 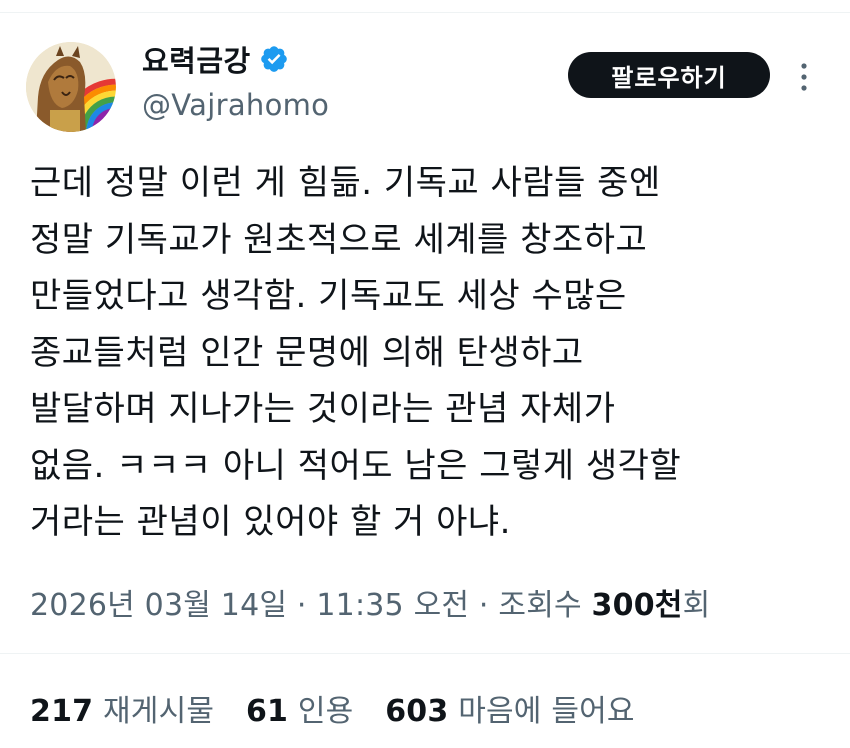 What do you see at coordinates (270, 522) in the screenshot?
I see `tweet-line: 거라는 관념이 있어야 할 거 아냐.` at bounding box center [270, 522].